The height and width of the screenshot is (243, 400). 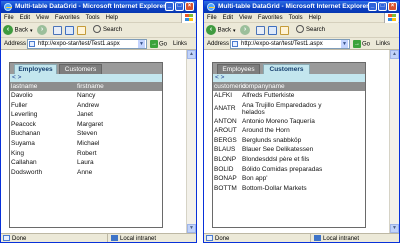 What do you see at coordinates (289, 86) in the screenshot?
I see `grid-header-row: customerid companyname` at bounding box center [289, 86].